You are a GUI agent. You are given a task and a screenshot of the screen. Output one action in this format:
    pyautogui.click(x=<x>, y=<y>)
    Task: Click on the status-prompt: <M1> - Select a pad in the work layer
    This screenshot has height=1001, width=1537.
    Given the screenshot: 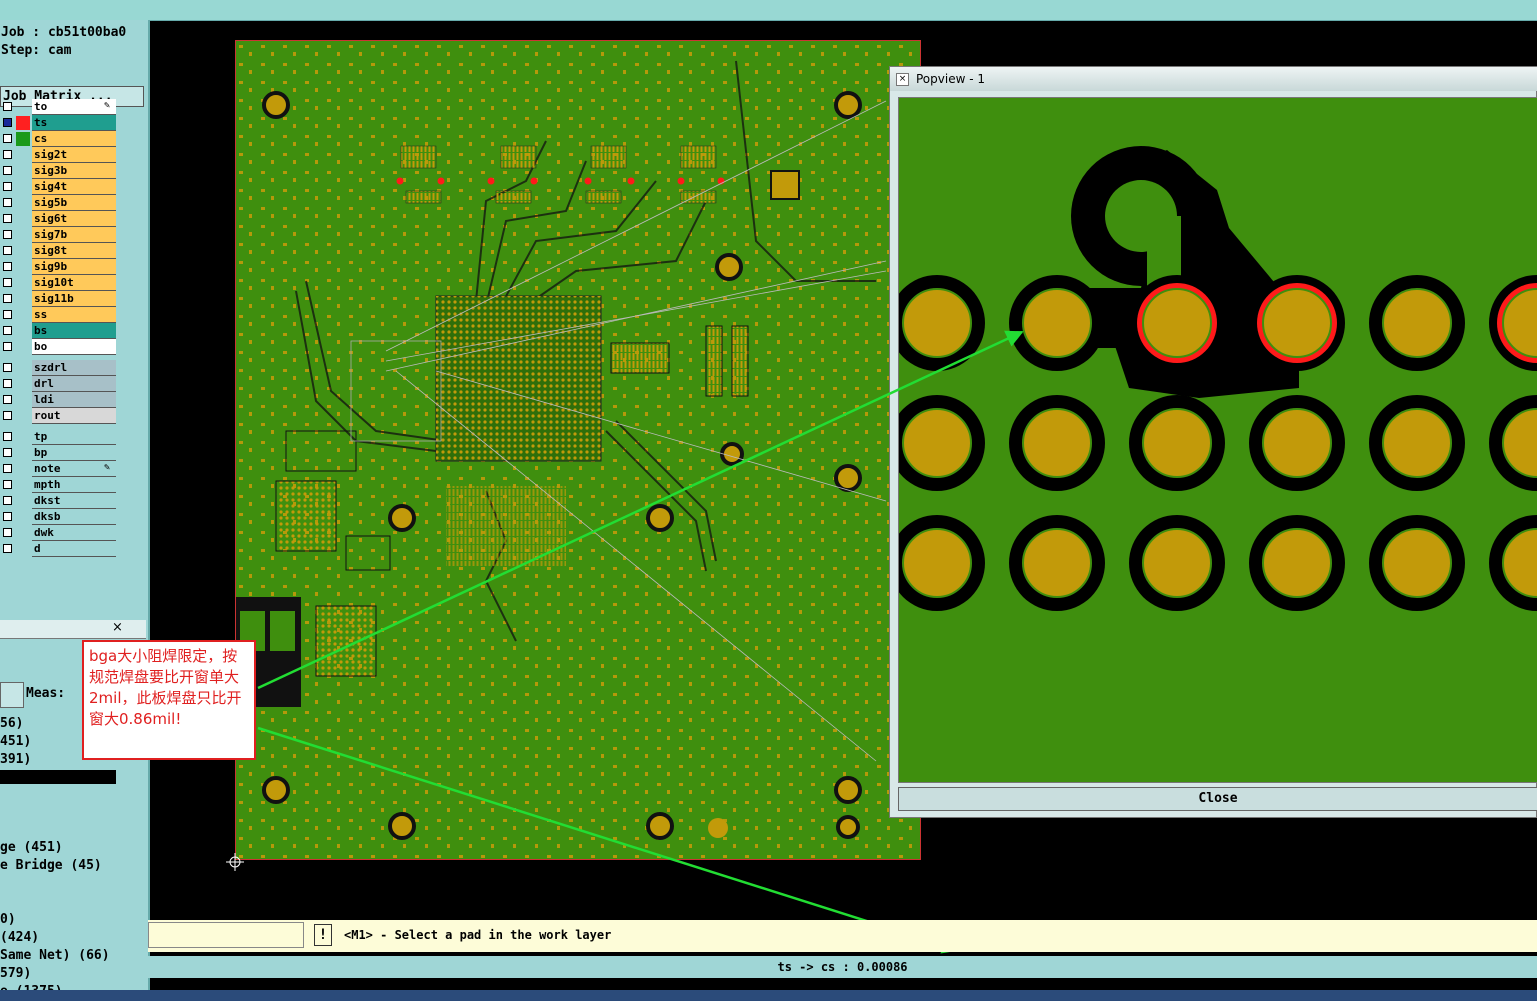 What is the action you would take?
    pyautogui.click(x=478, y=935)
    